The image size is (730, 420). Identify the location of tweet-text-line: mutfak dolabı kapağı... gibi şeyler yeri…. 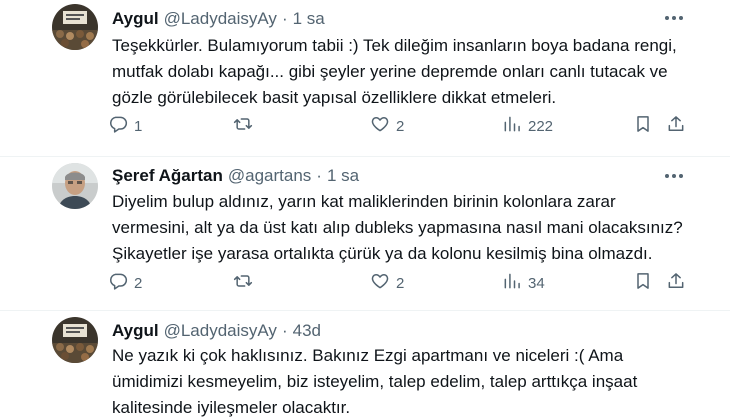
(390, 71).